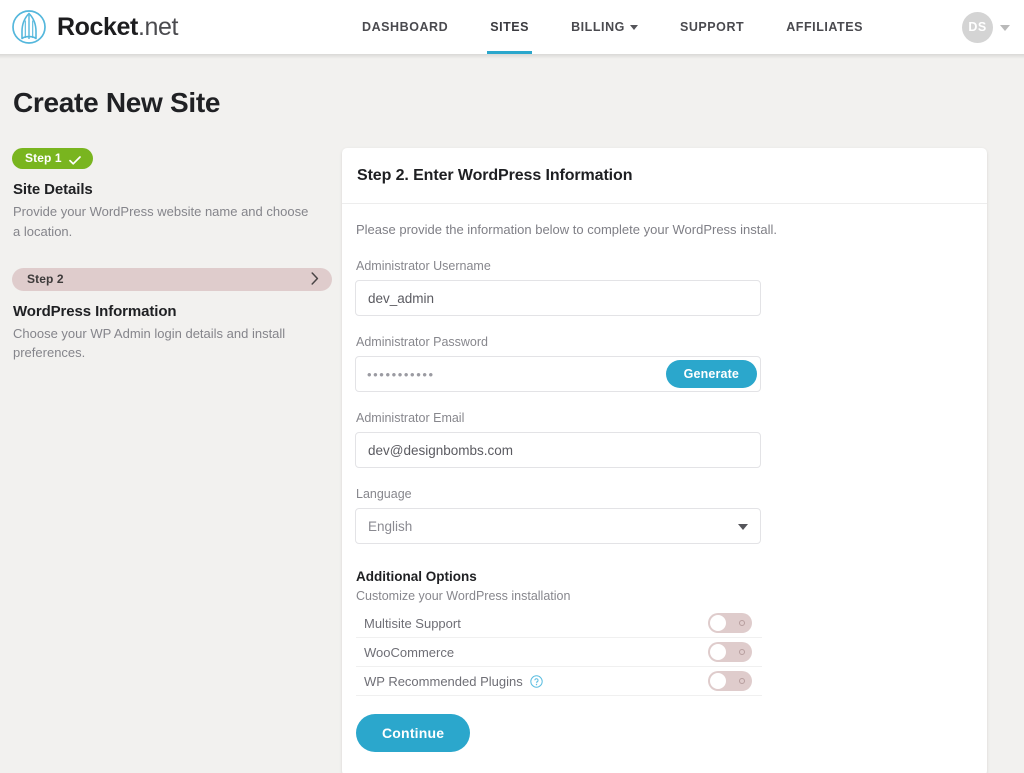 This screenshot has width=1024, height=773. What do you see at coordinates (423, 266) in the screenshot?
I see `administrator-username-label: Administrator Username` at bounding box center [423, 266].